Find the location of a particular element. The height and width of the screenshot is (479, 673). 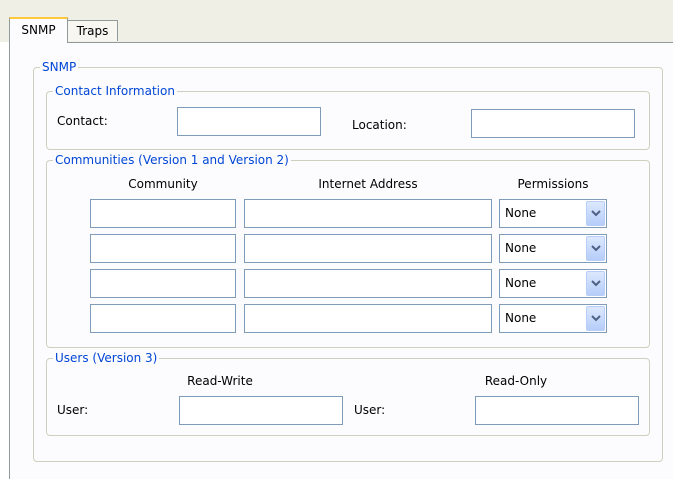

ro-user-field is located at coordinates (557, 410).